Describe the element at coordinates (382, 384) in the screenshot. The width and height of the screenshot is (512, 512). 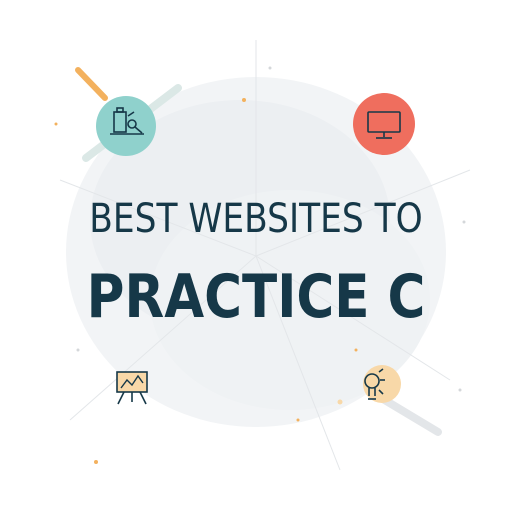
I see `lightbulb-badge` at that location.